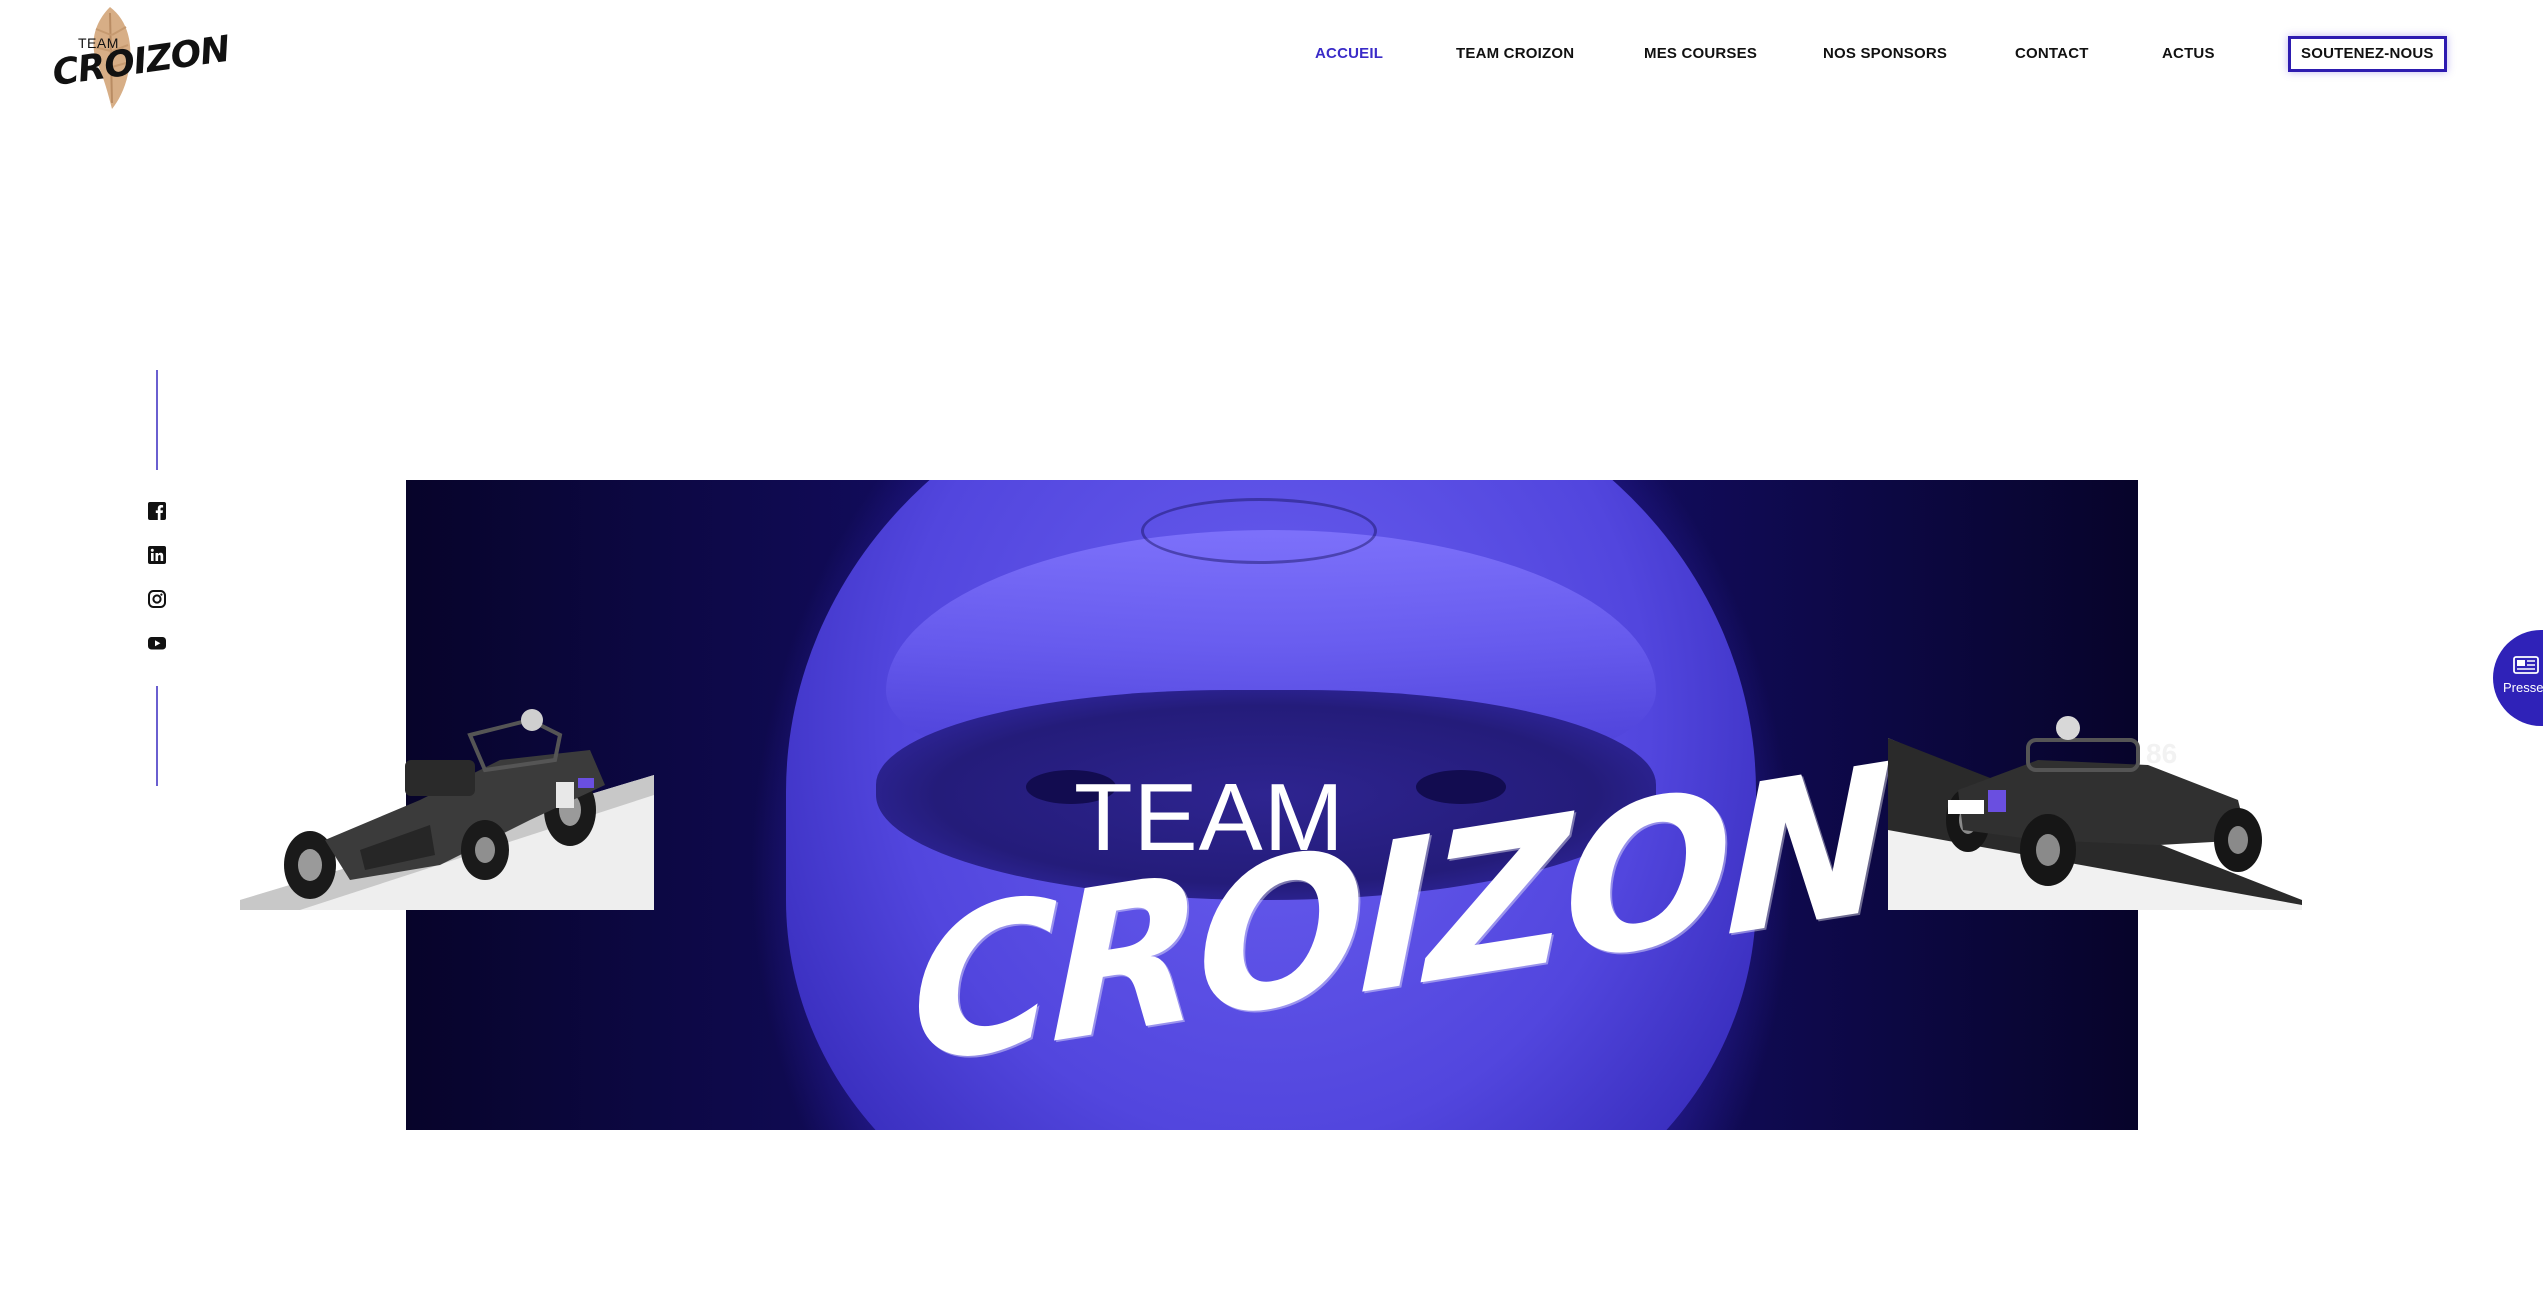 This screenshot has height=1300, width=2543. What do you see at coordinates (2161, 753) in the screenshot?
I see `car-number-right: 86` at bounding box center [2161, 753].